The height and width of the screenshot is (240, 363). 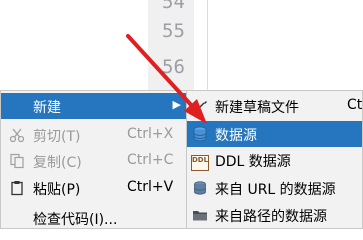 I want to click on menu-item-label: 粘贴(P), so click(x=57, y=190).